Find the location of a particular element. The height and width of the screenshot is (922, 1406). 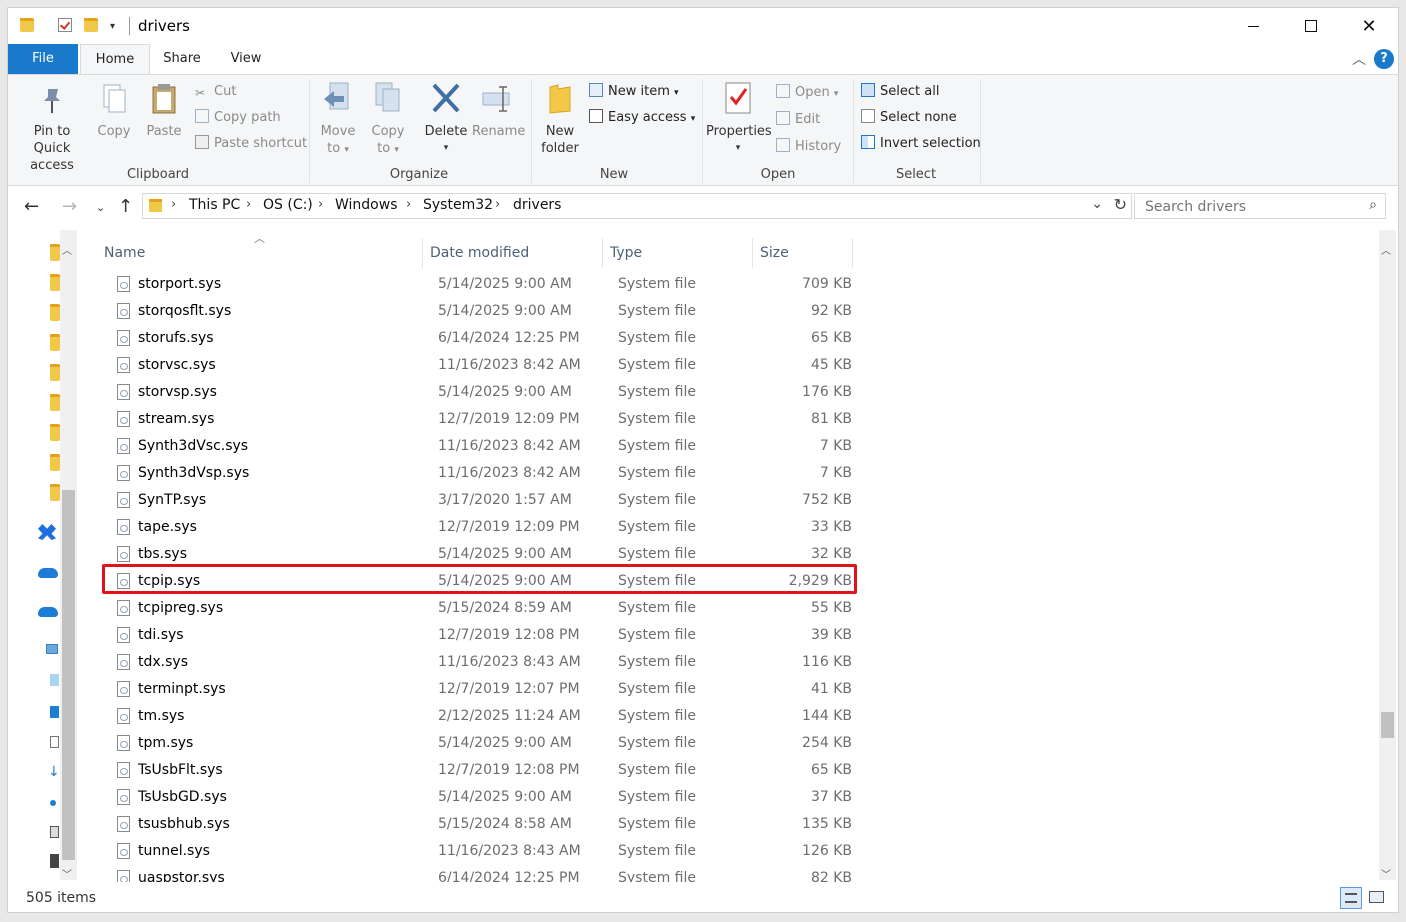

breadcrumb-system32: System32 is located at coordinates (458, 205).